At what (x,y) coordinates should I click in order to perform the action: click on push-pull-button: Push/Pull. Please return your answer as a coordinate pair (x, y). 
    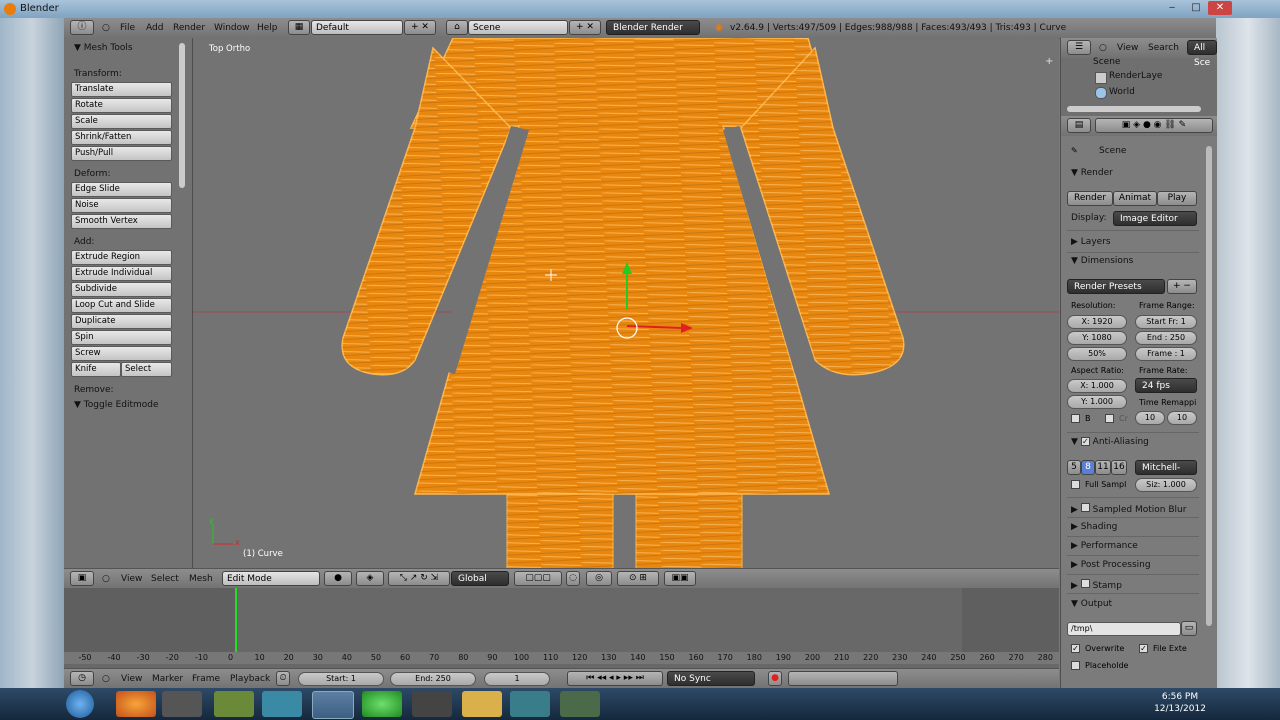
    Looking at the image, I should click on (121, 153).